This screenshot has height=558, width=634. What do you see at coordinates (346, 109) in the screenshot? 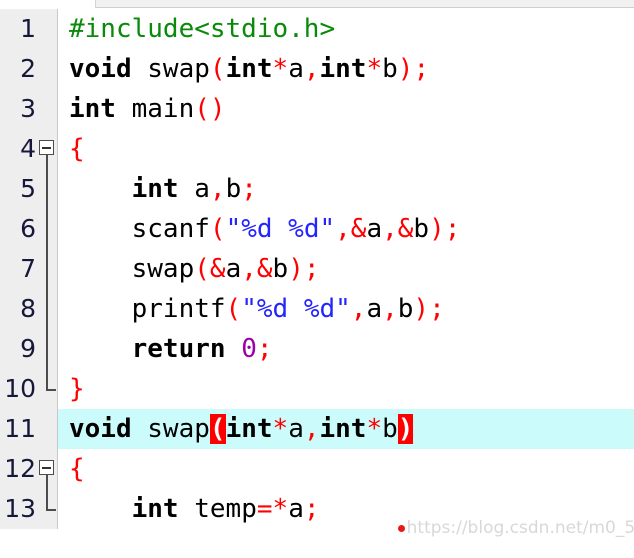
I see `code-line: int main()` at bounding box center [346, 109].